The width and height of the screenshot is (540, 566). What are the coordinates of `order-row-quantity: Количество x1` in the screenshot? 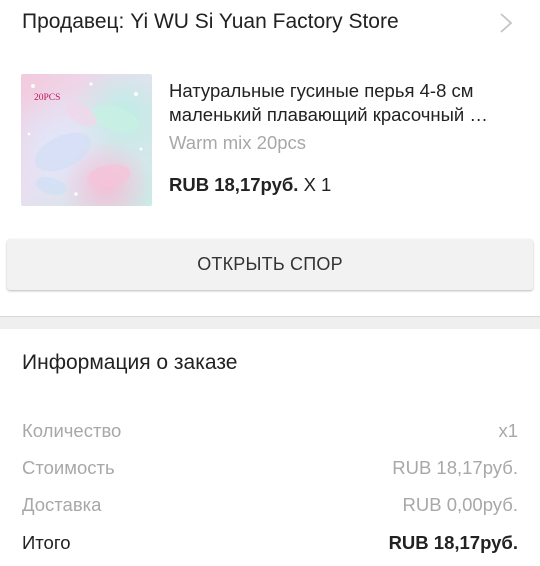 It's located at (270, 432).